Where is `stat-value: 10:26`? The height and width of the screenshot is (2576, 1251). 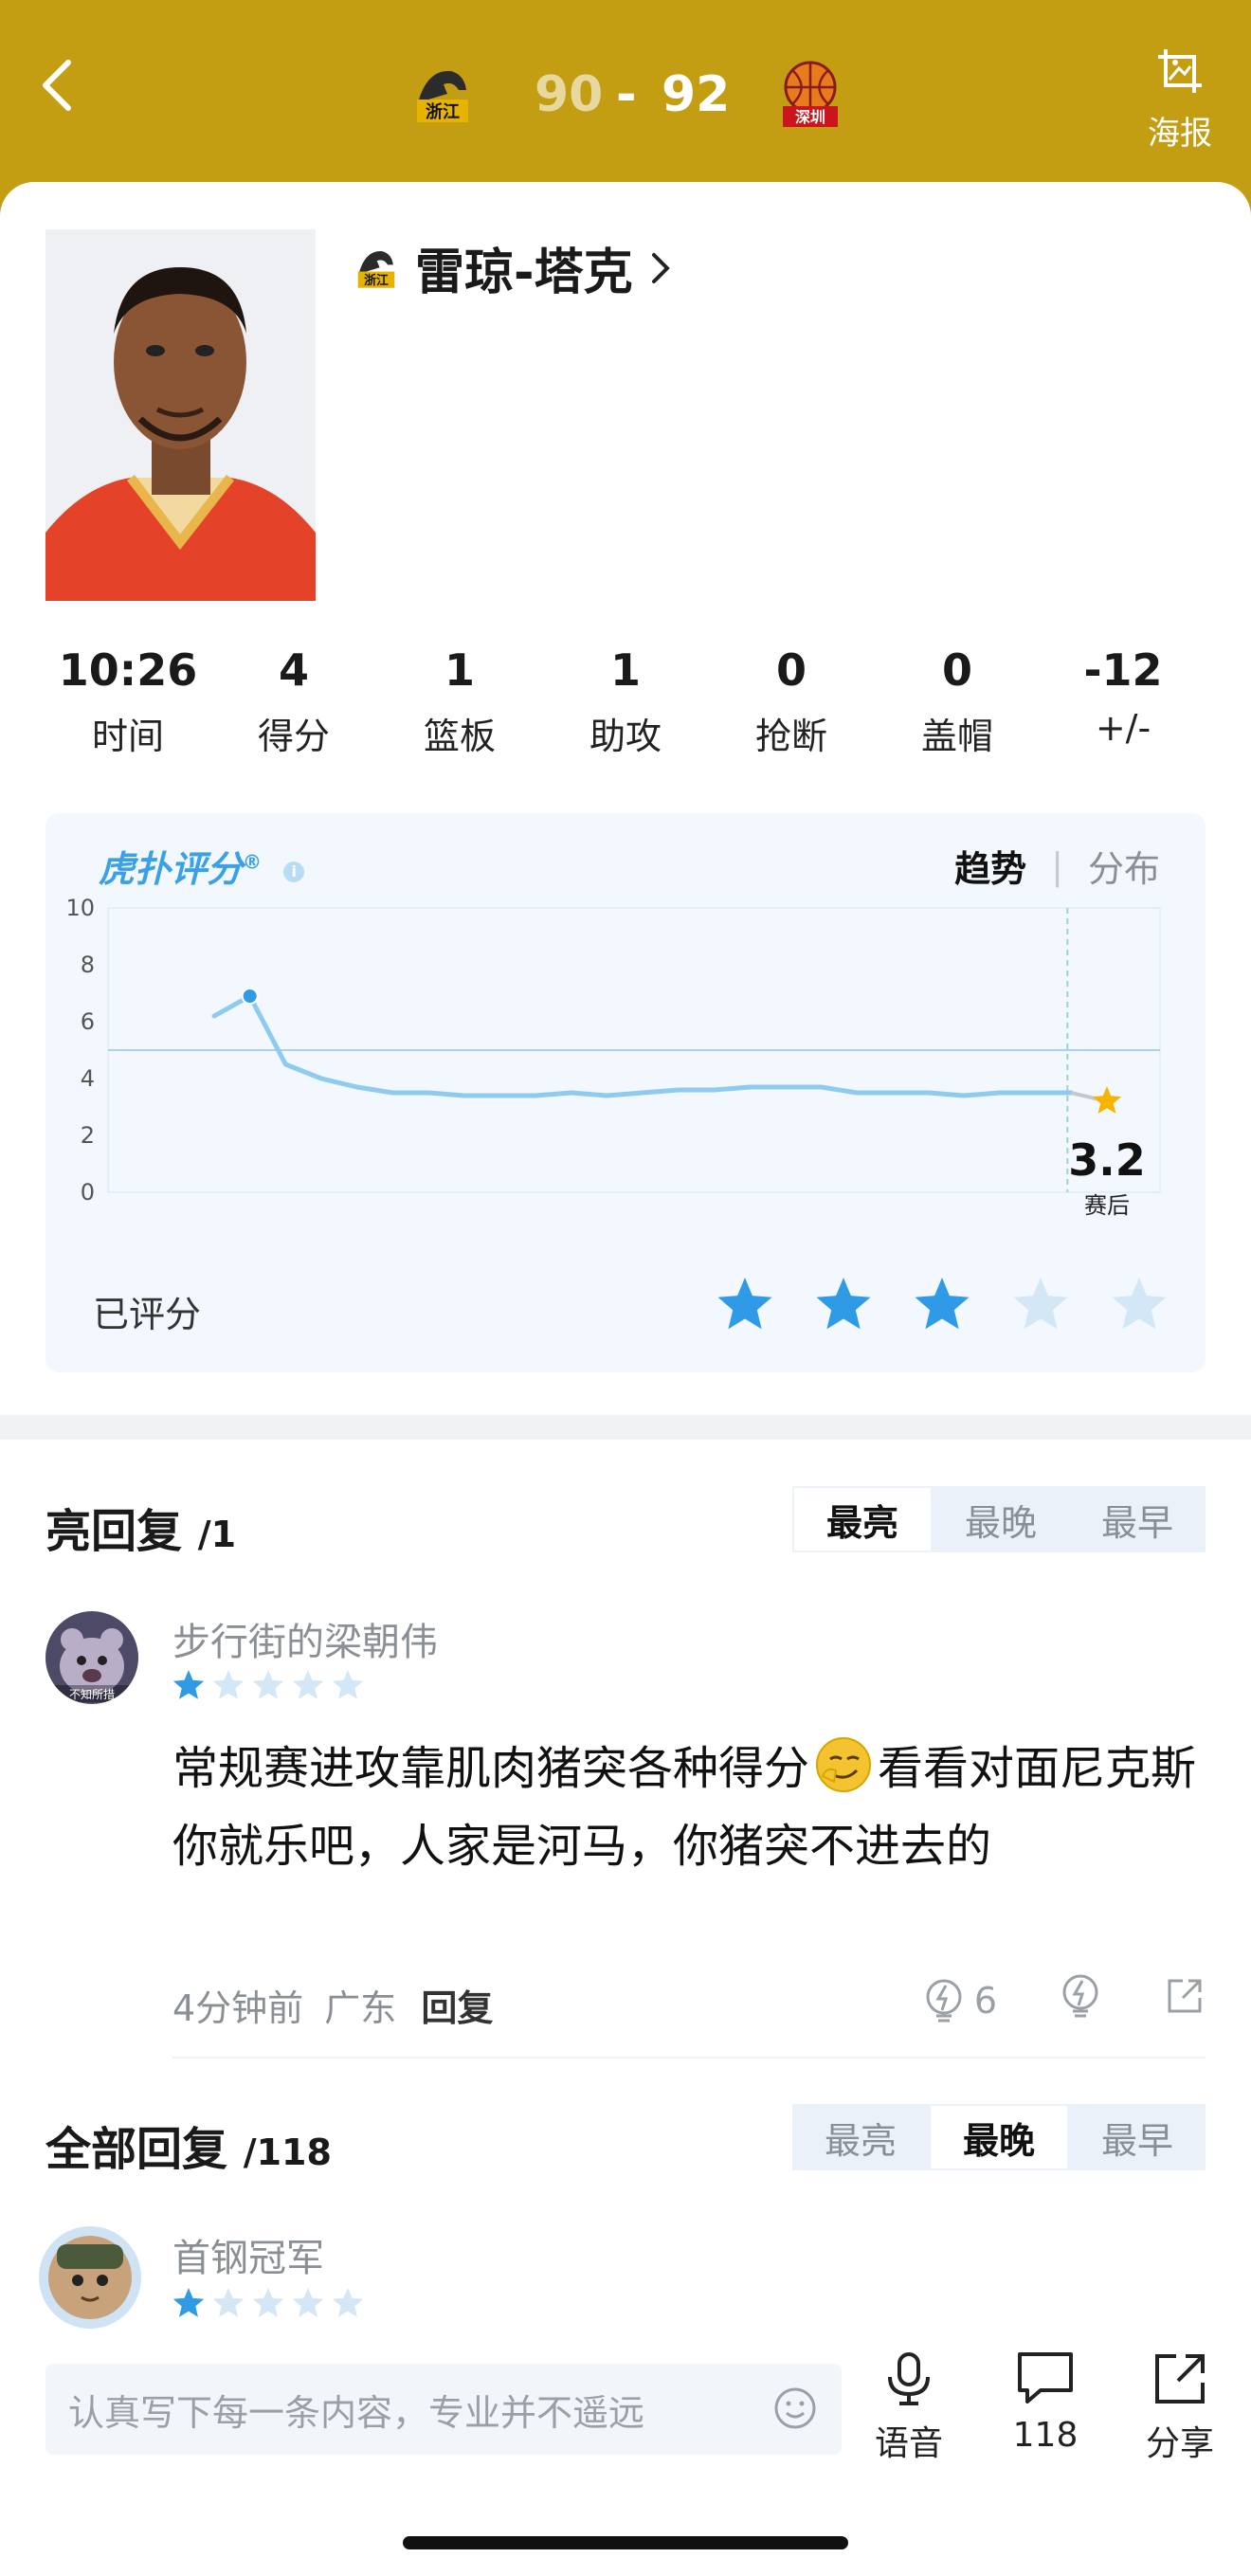
stat-value: 10:26 is located at coordinates (128, 670).